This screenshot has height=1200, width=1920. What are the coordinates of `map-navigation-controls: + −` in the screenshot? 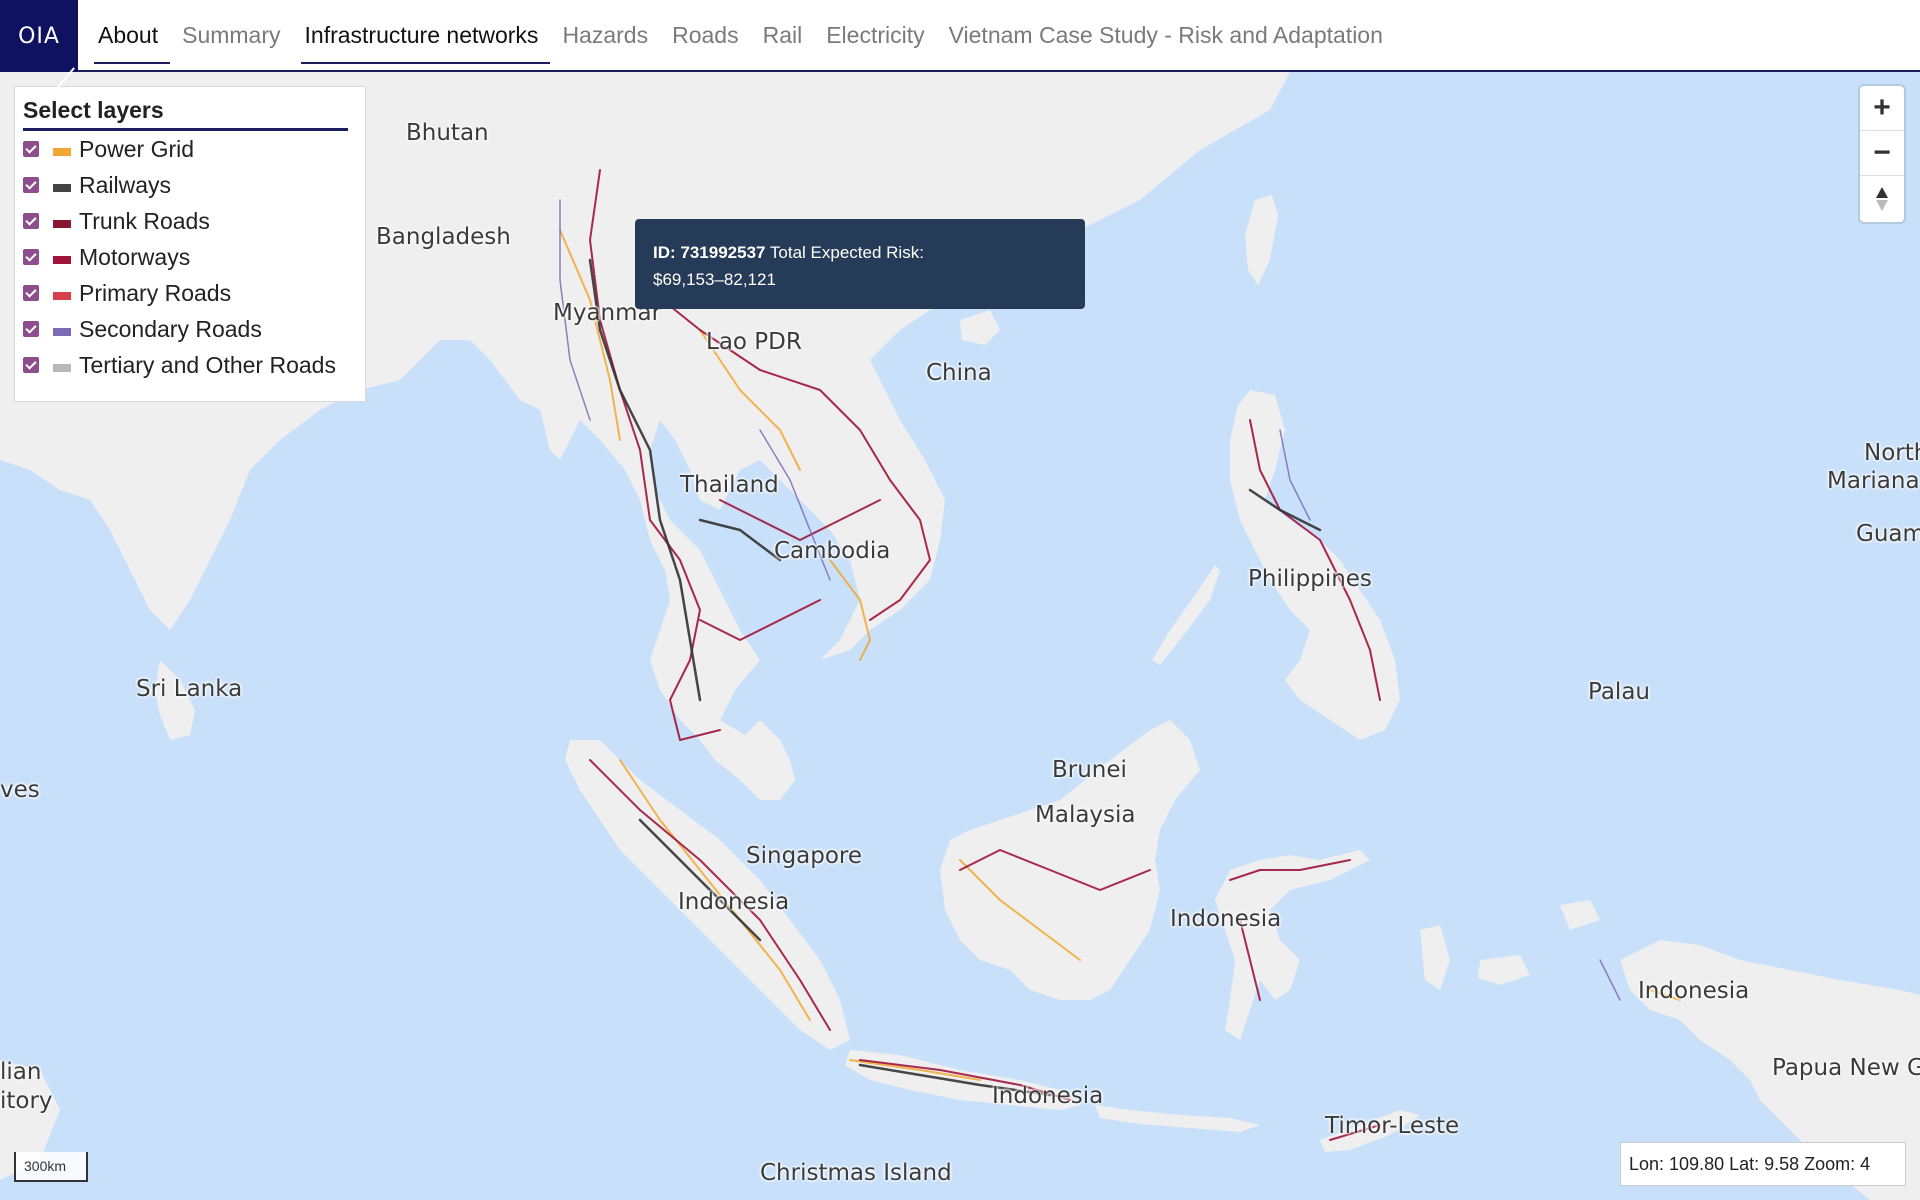 It's located at (1882, 154).